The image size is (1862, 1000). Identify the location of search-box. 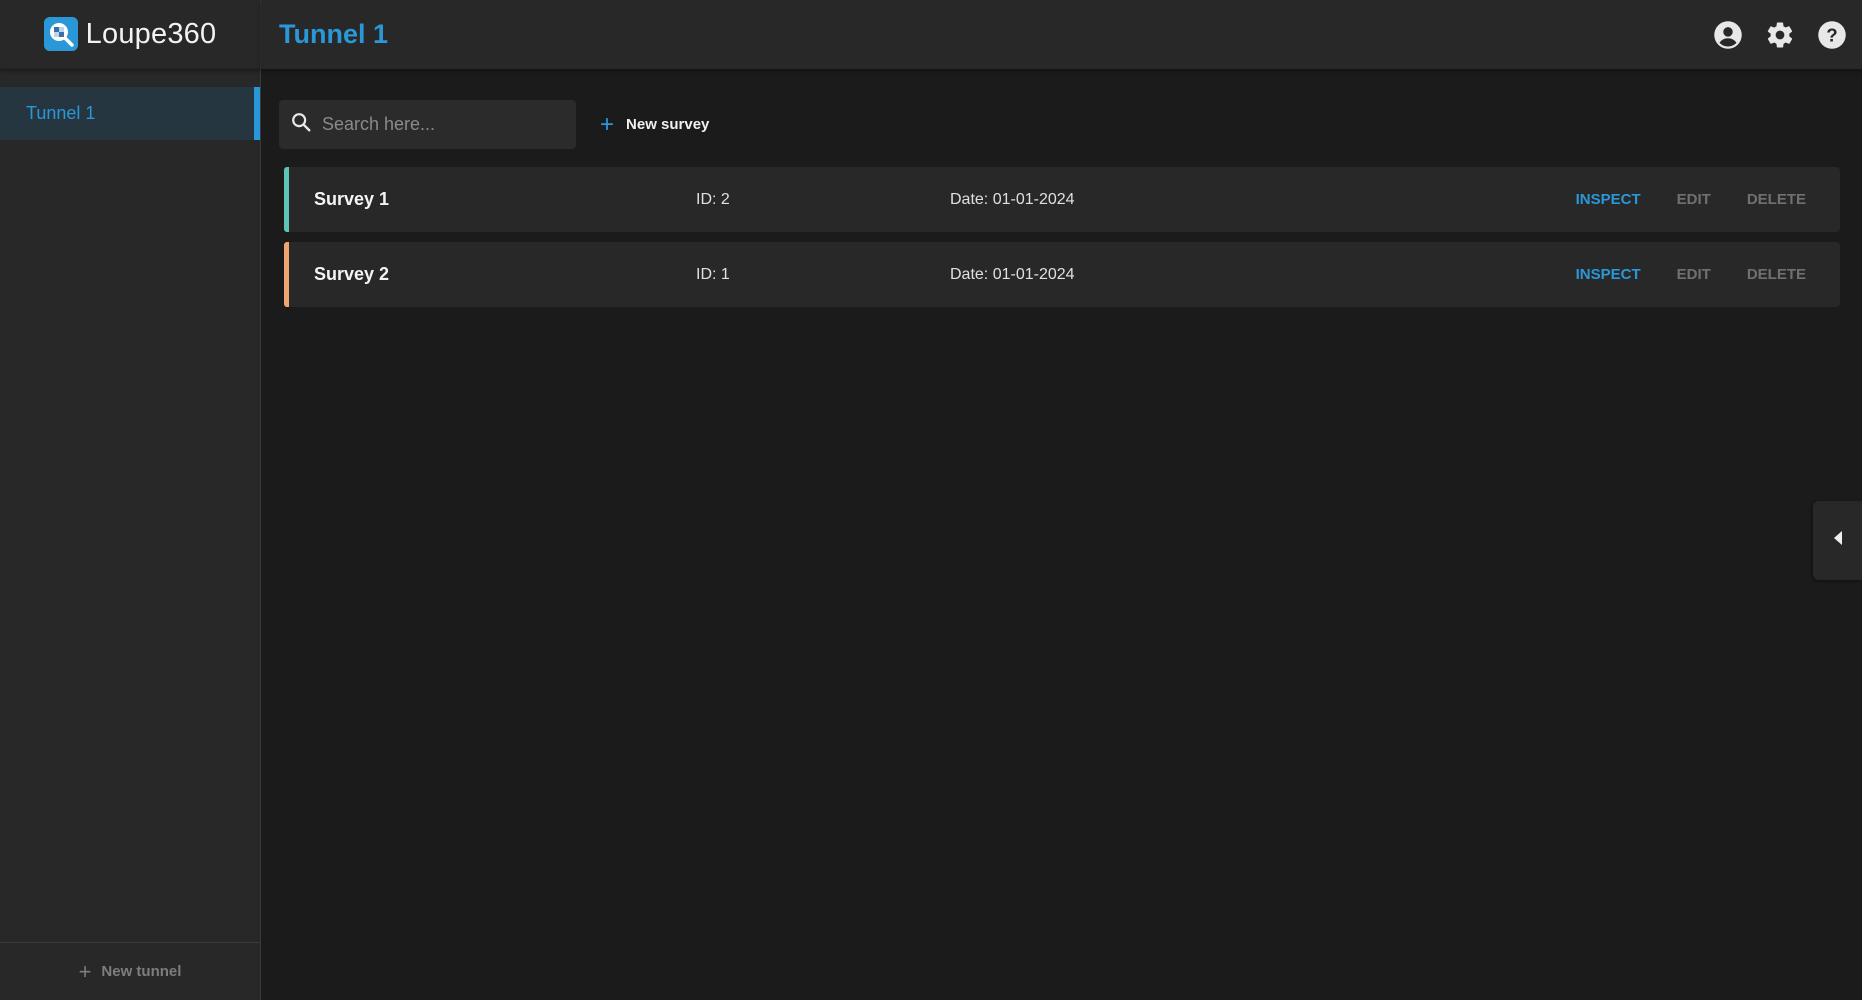
(427, 124).